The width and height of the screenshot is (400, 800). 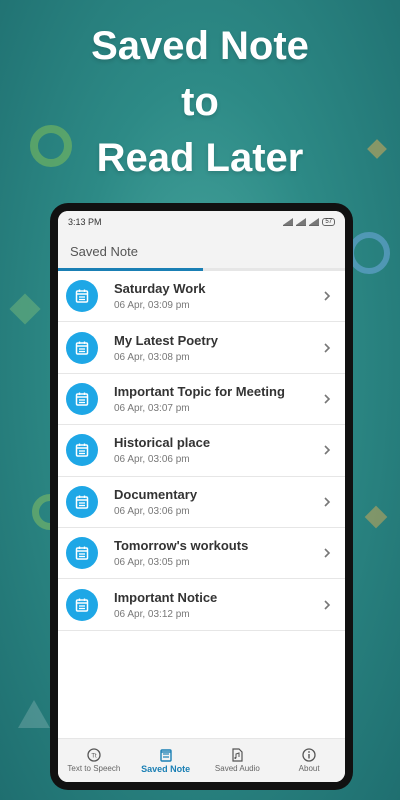 I want to click on audio-file-icon, so click(x=237, y=755).